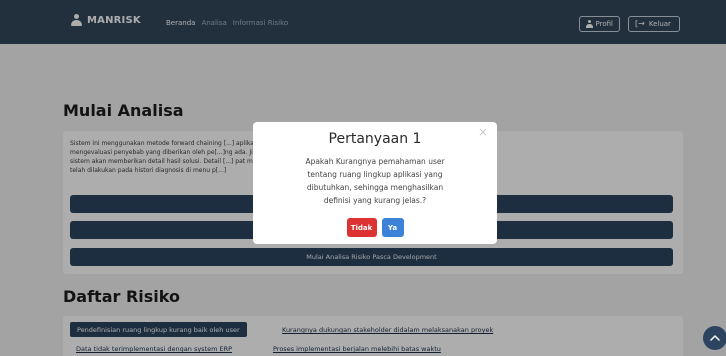 The image size is (726, 356). I want to click on yes-button: Ya, so click(392, 227).